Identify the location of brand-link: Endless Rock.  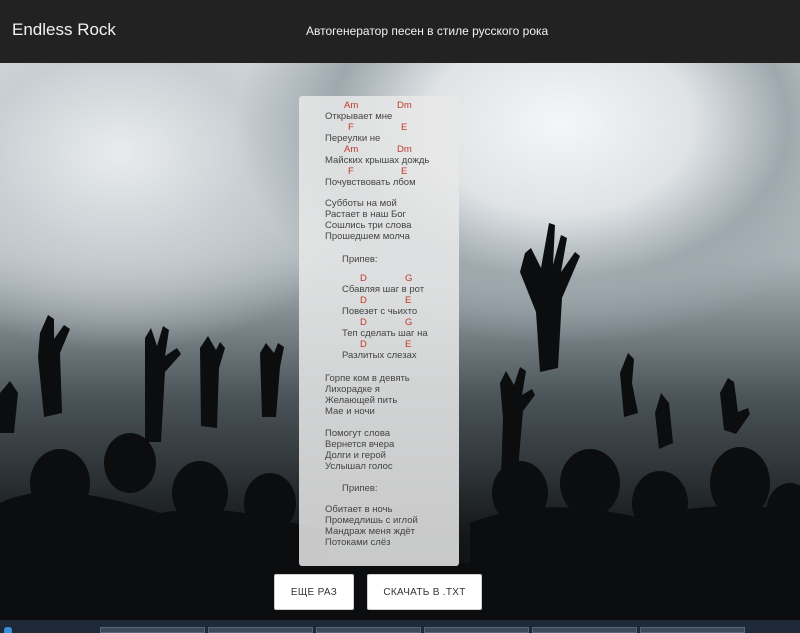
(64, 30).